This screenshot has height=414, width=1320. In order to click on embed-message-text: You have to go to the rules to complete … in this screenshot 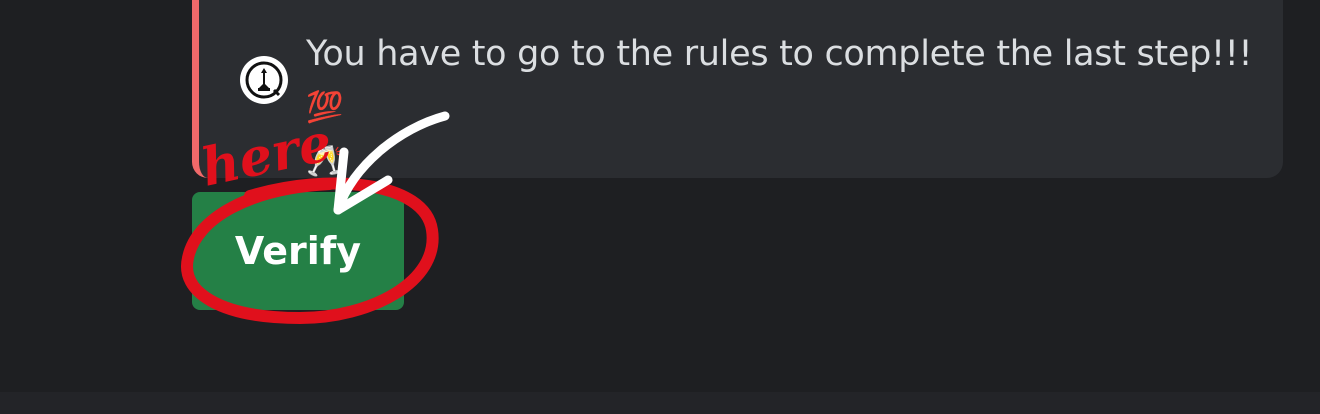, I will do `click(779, 54)`.